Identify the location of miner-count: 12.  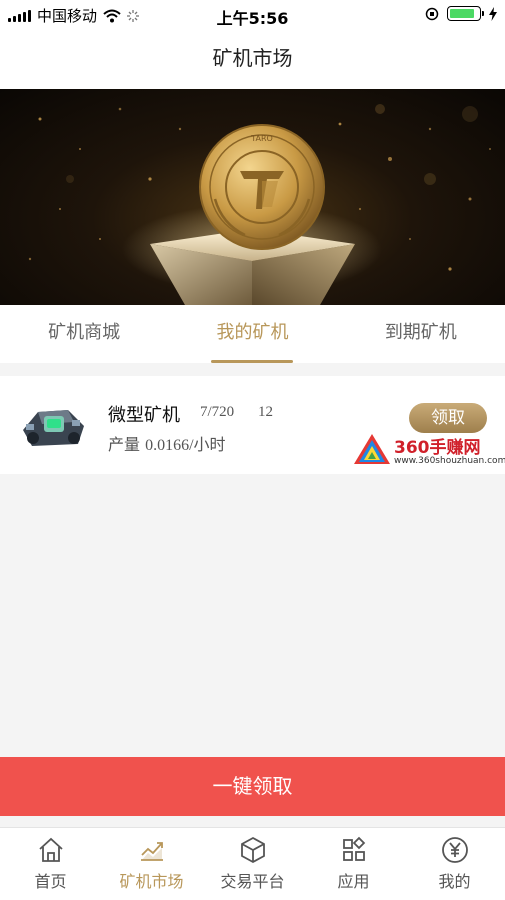
(265, 412).